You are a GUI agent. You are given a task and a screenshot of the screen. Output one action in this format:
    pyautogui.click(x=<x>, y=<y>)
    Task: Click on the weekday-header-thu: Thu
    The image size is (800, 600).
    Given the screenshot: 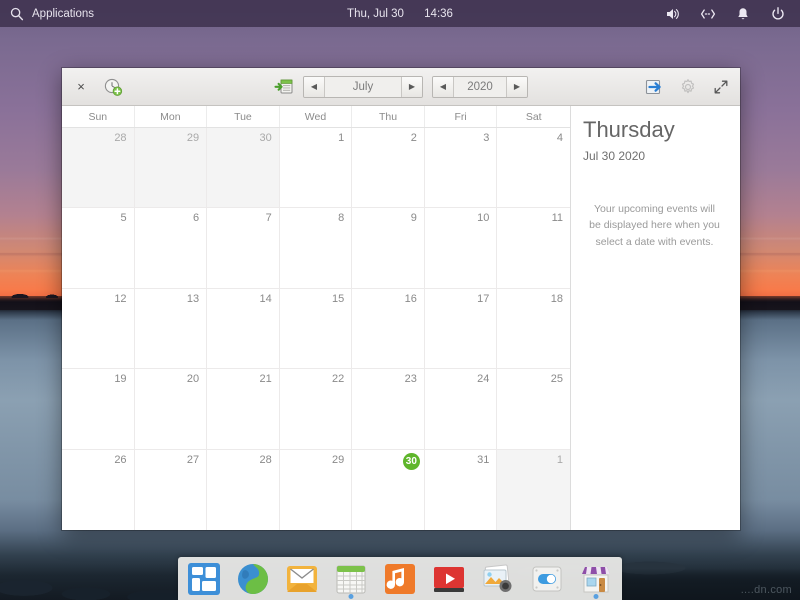 What is the action you would take?
    pyautogui.click(x=388, y=116)
    